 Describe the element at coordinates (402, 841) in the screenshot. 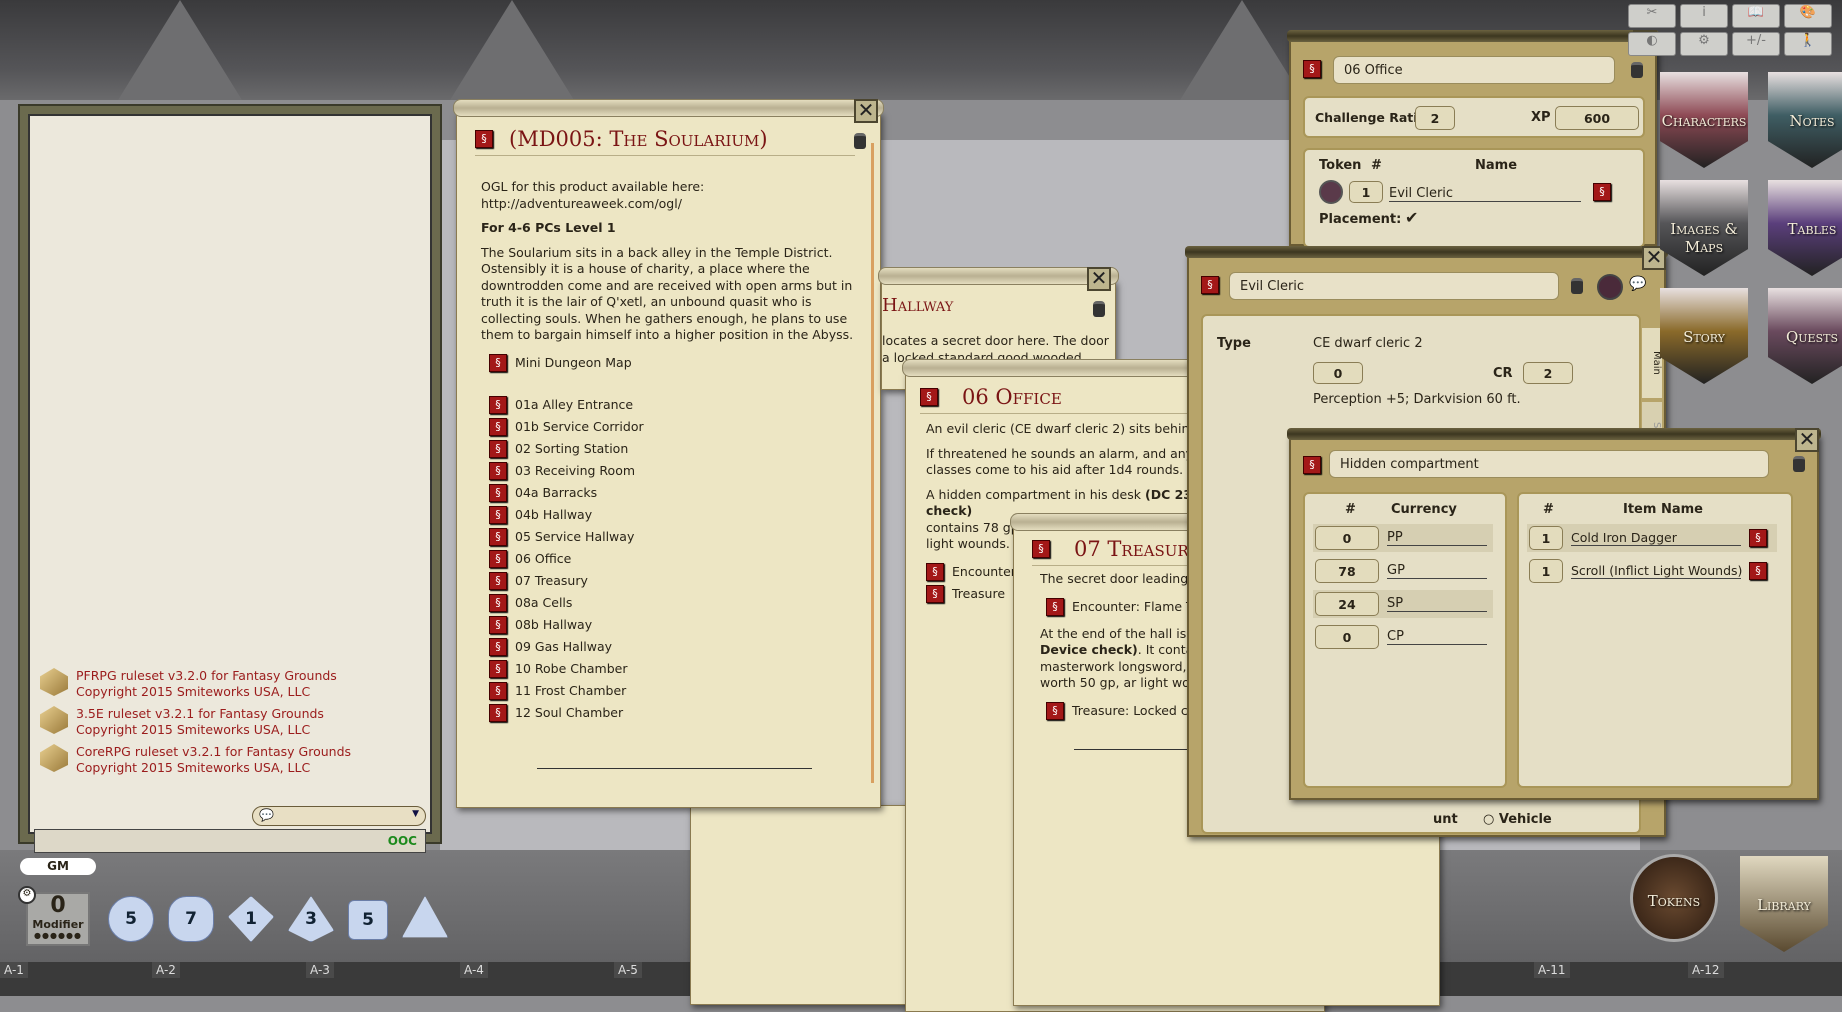

I see `ooc-toggle: OOC` at that location.